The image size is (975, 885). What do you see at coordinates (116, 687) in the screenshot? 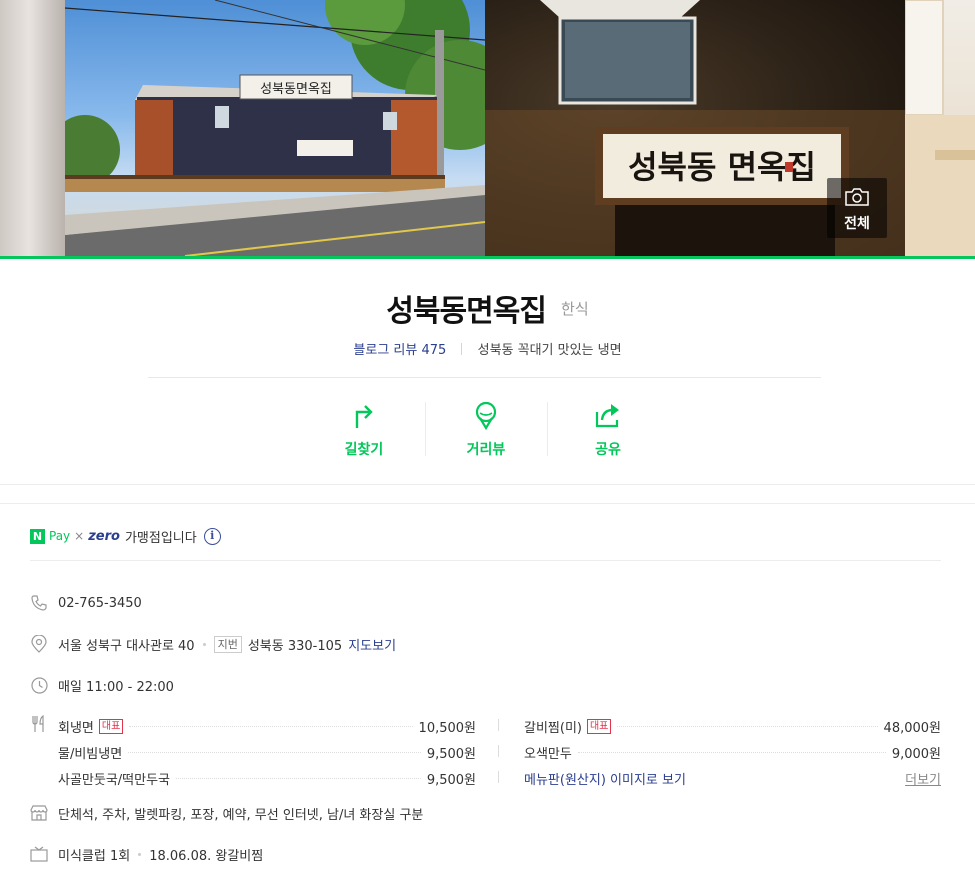
I see `business-hours: 매일 11:00 - 22:00` at bounding box center [116, 687].